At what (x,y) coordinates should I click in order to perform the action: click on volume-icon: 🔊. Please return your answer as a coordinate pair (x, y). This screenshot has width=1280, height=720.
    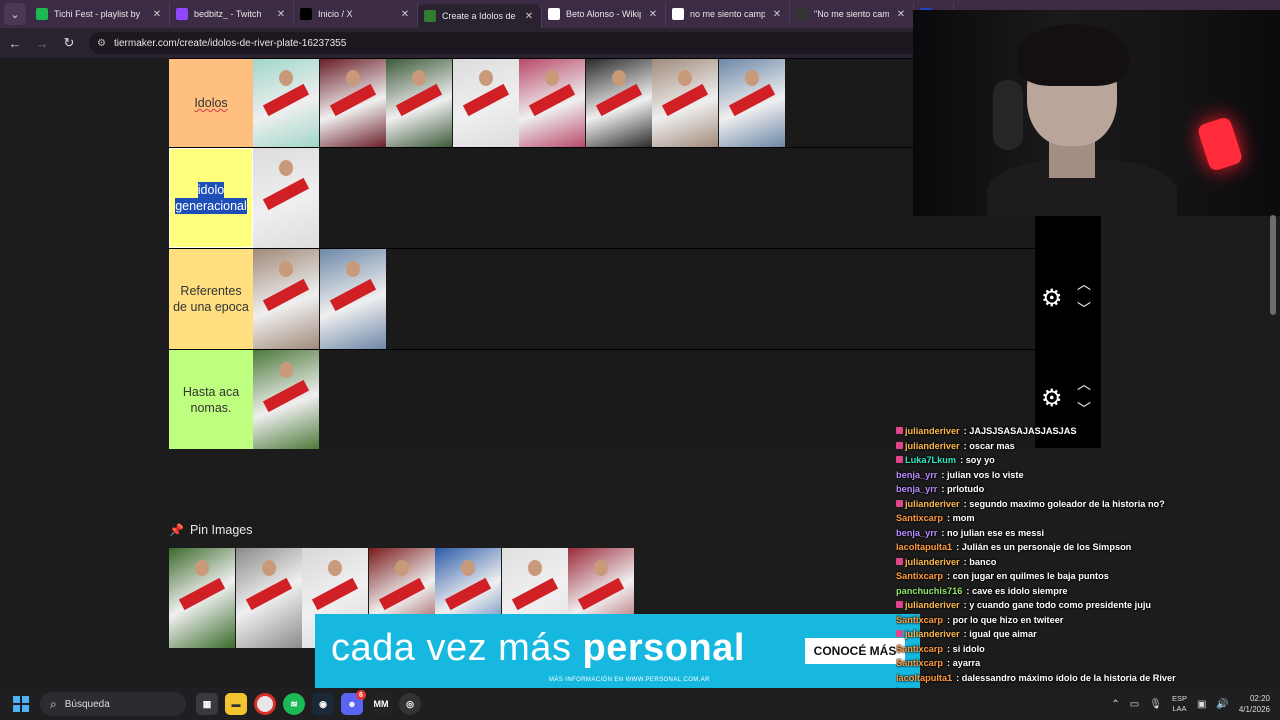
    Looking at the image, I should click on (1222, 704).